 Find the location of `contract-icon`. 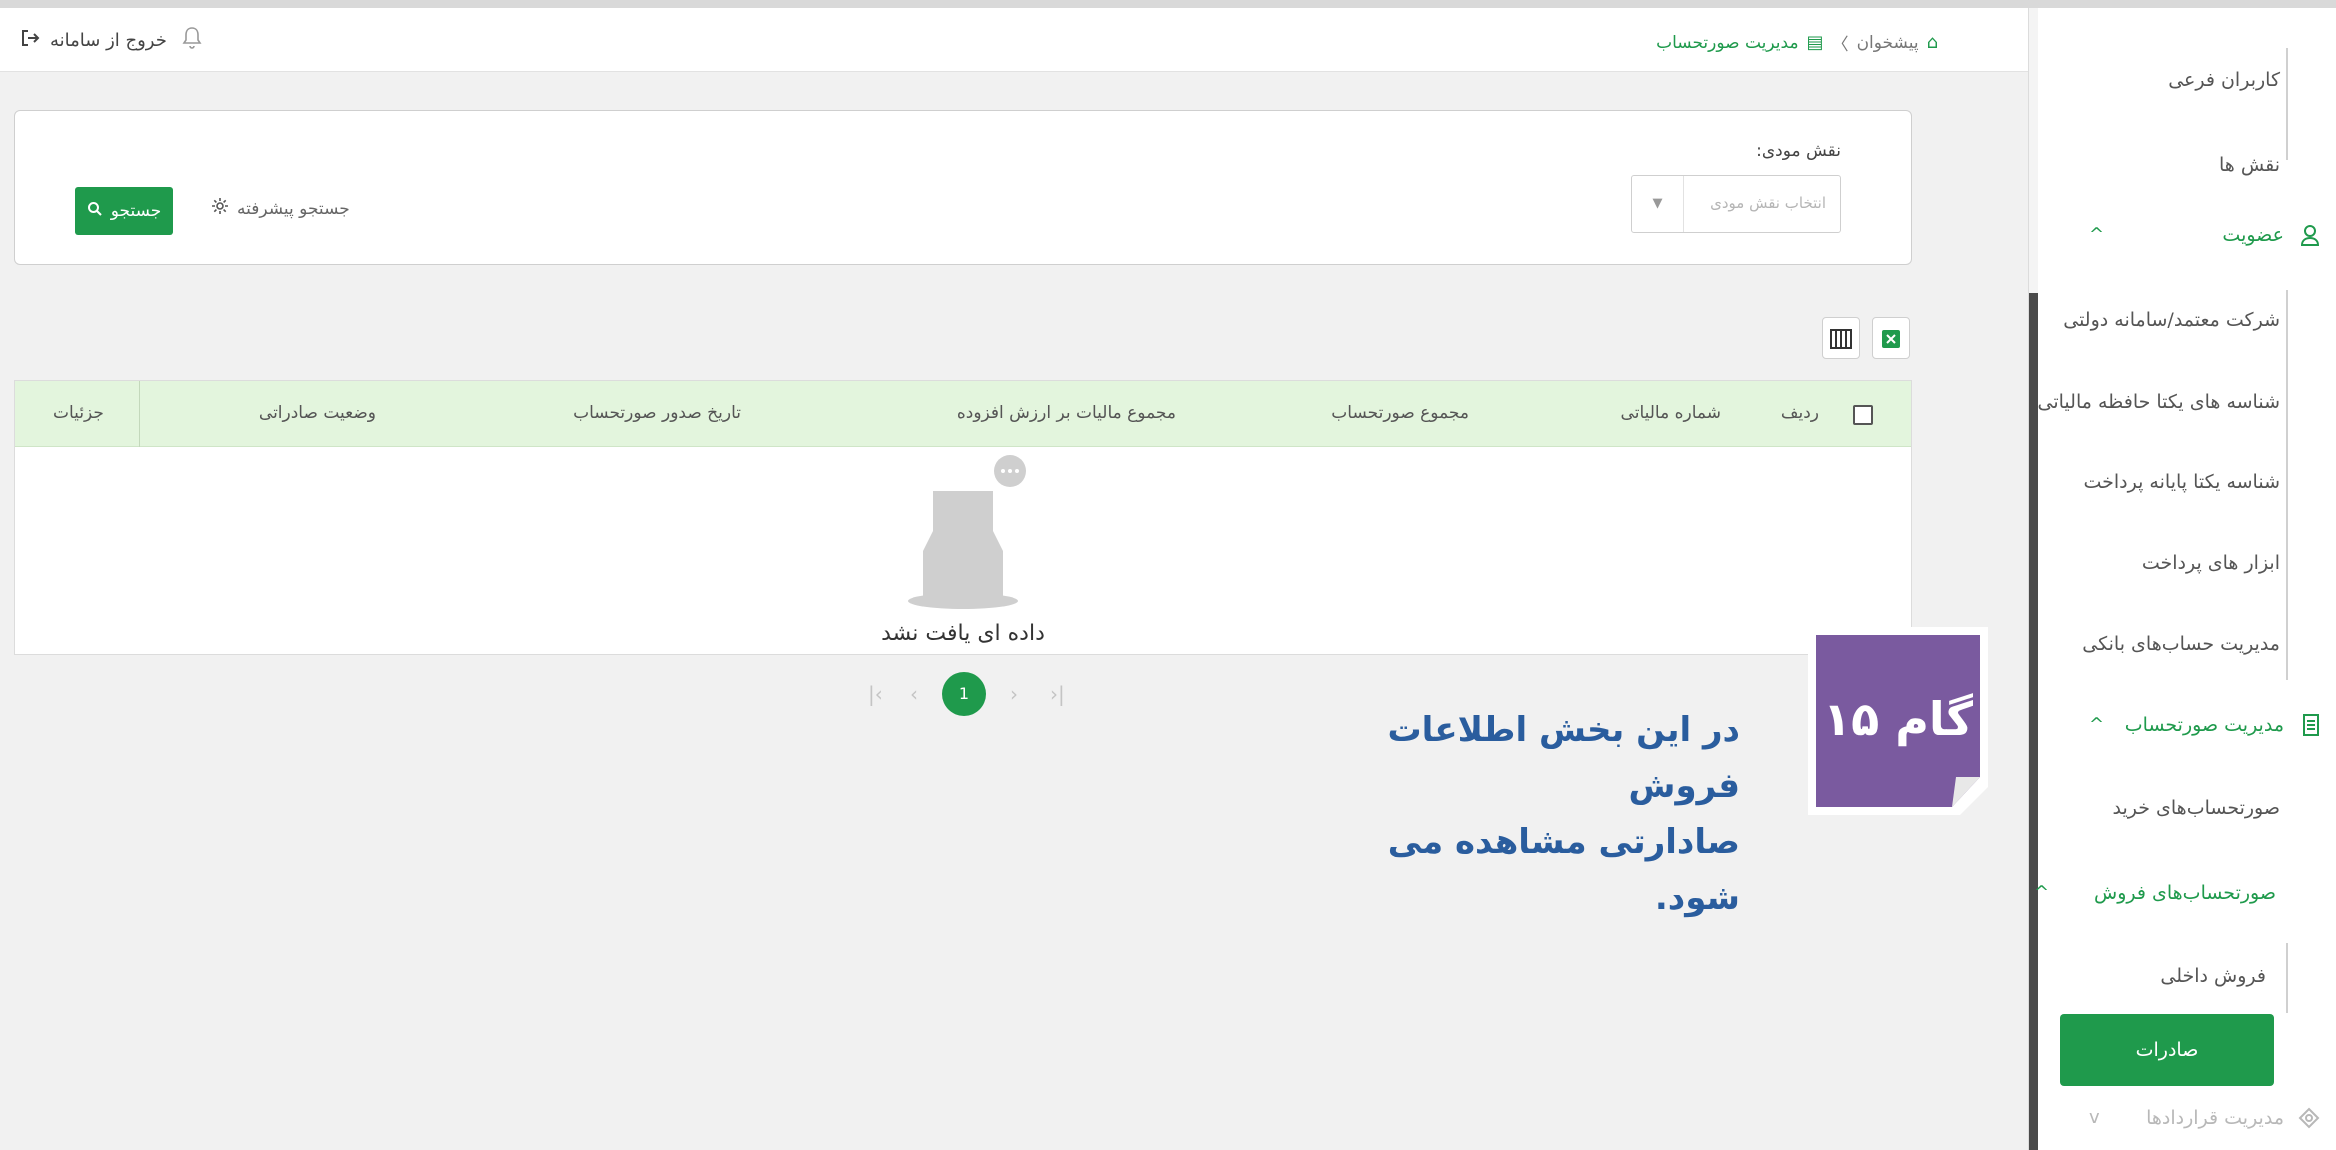

contract-icon is located at coordinates (2309, 1118).